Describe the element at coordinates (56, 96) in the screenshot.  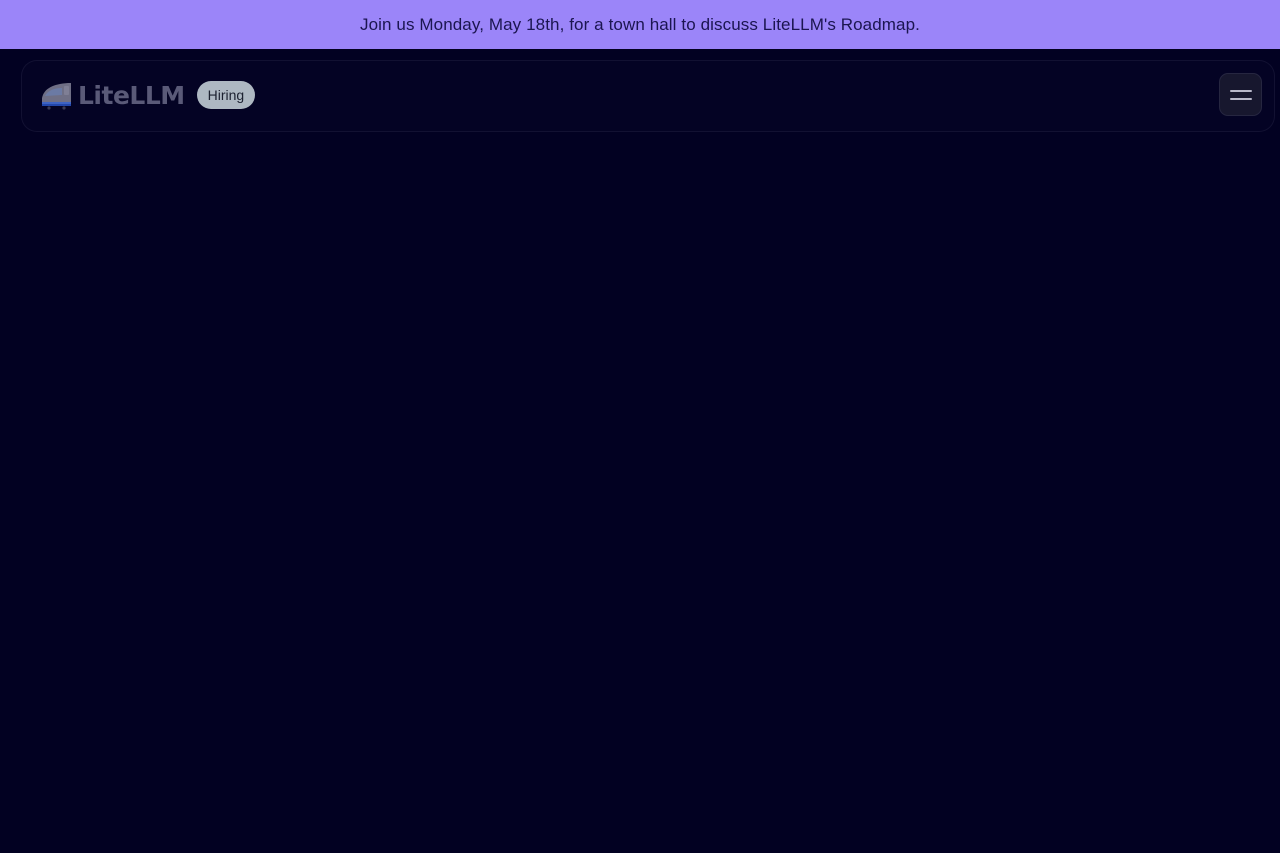
I see `bullet-train-icon` at that location.